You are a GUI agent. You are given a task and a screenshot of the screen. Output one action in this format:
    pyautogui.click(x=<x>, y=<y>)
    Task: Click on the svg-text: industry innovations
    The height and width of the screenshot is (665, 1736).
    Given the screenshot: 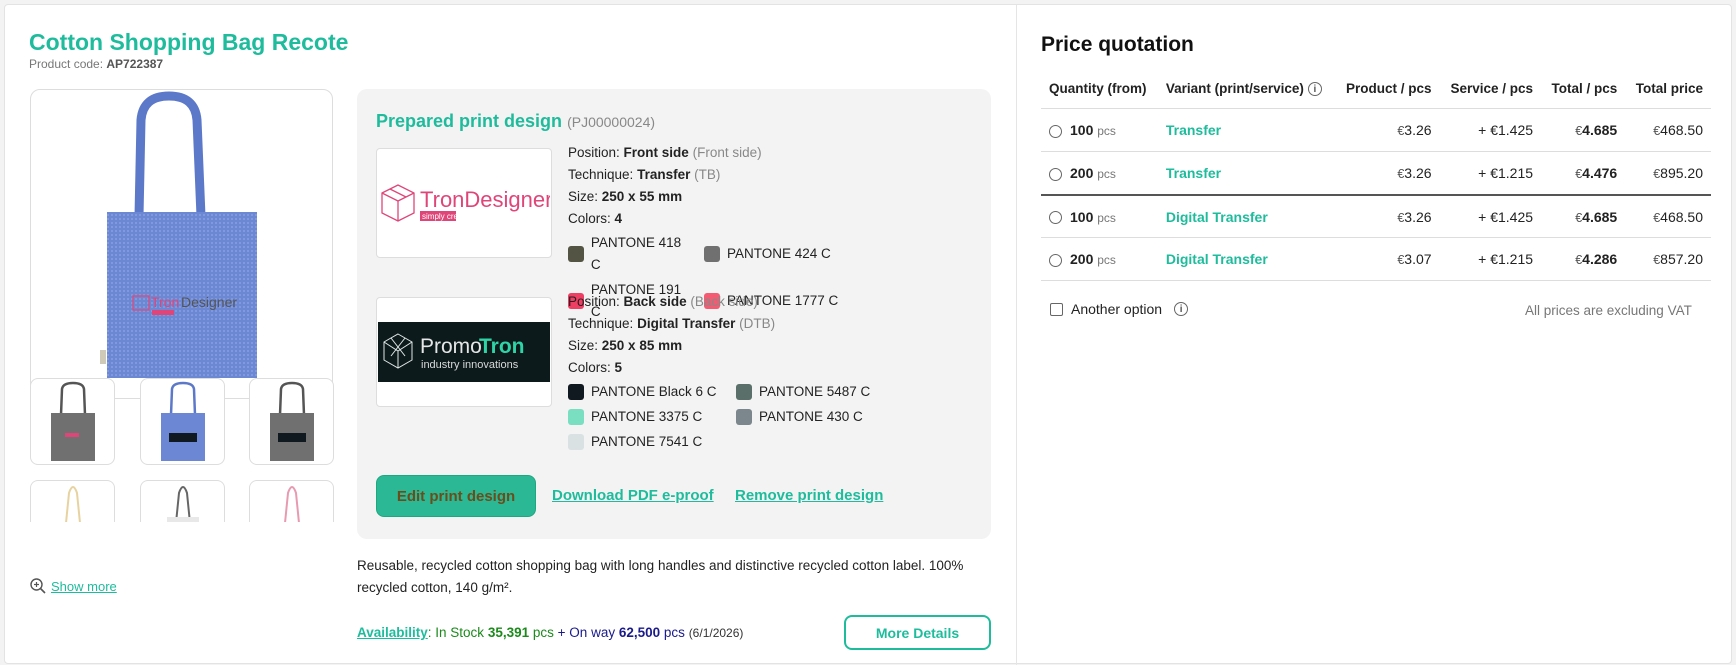 What is the action you would take?
    pyautogui.click(x=470, y=365)
    